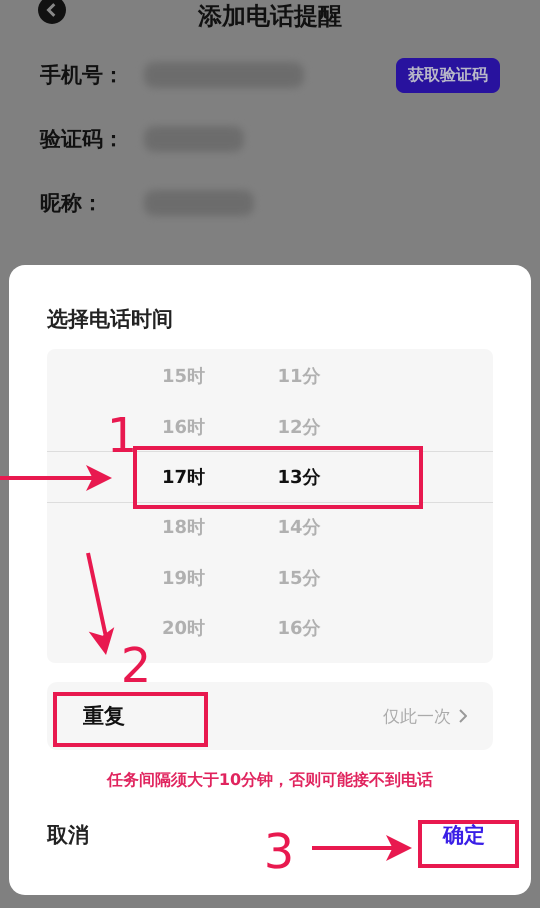 The width and height of the screenshot is (540, 908). Describe the element at coordinates (184, 578) in the screenshot. I see `hour-option: 19时` at that location.